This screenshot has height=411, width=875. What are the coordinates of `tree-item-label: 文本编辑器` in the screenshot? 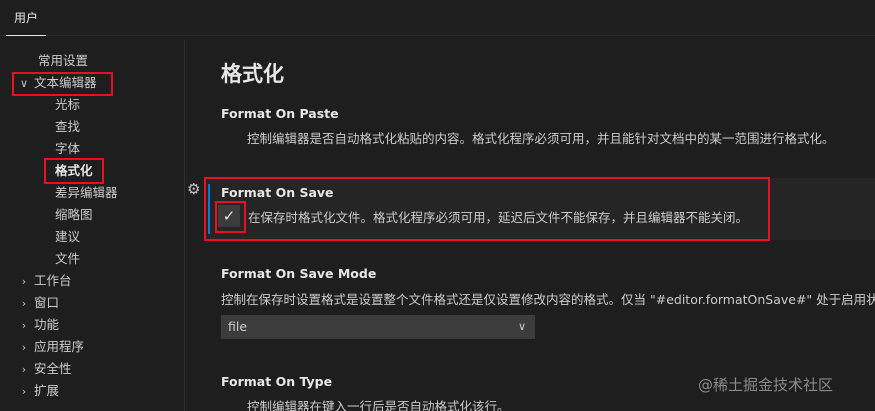 It's located at (65, 82).